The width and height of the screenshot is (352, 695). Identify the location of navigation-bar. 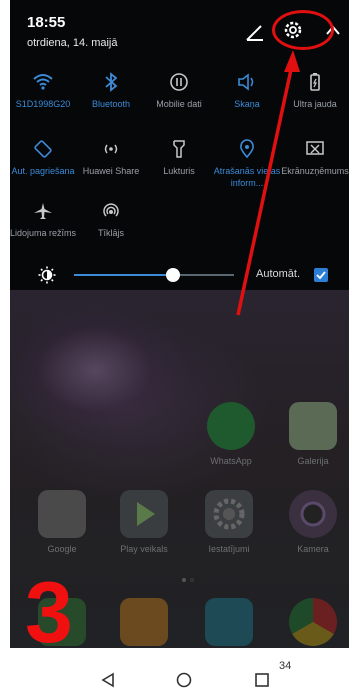
(179, 671).